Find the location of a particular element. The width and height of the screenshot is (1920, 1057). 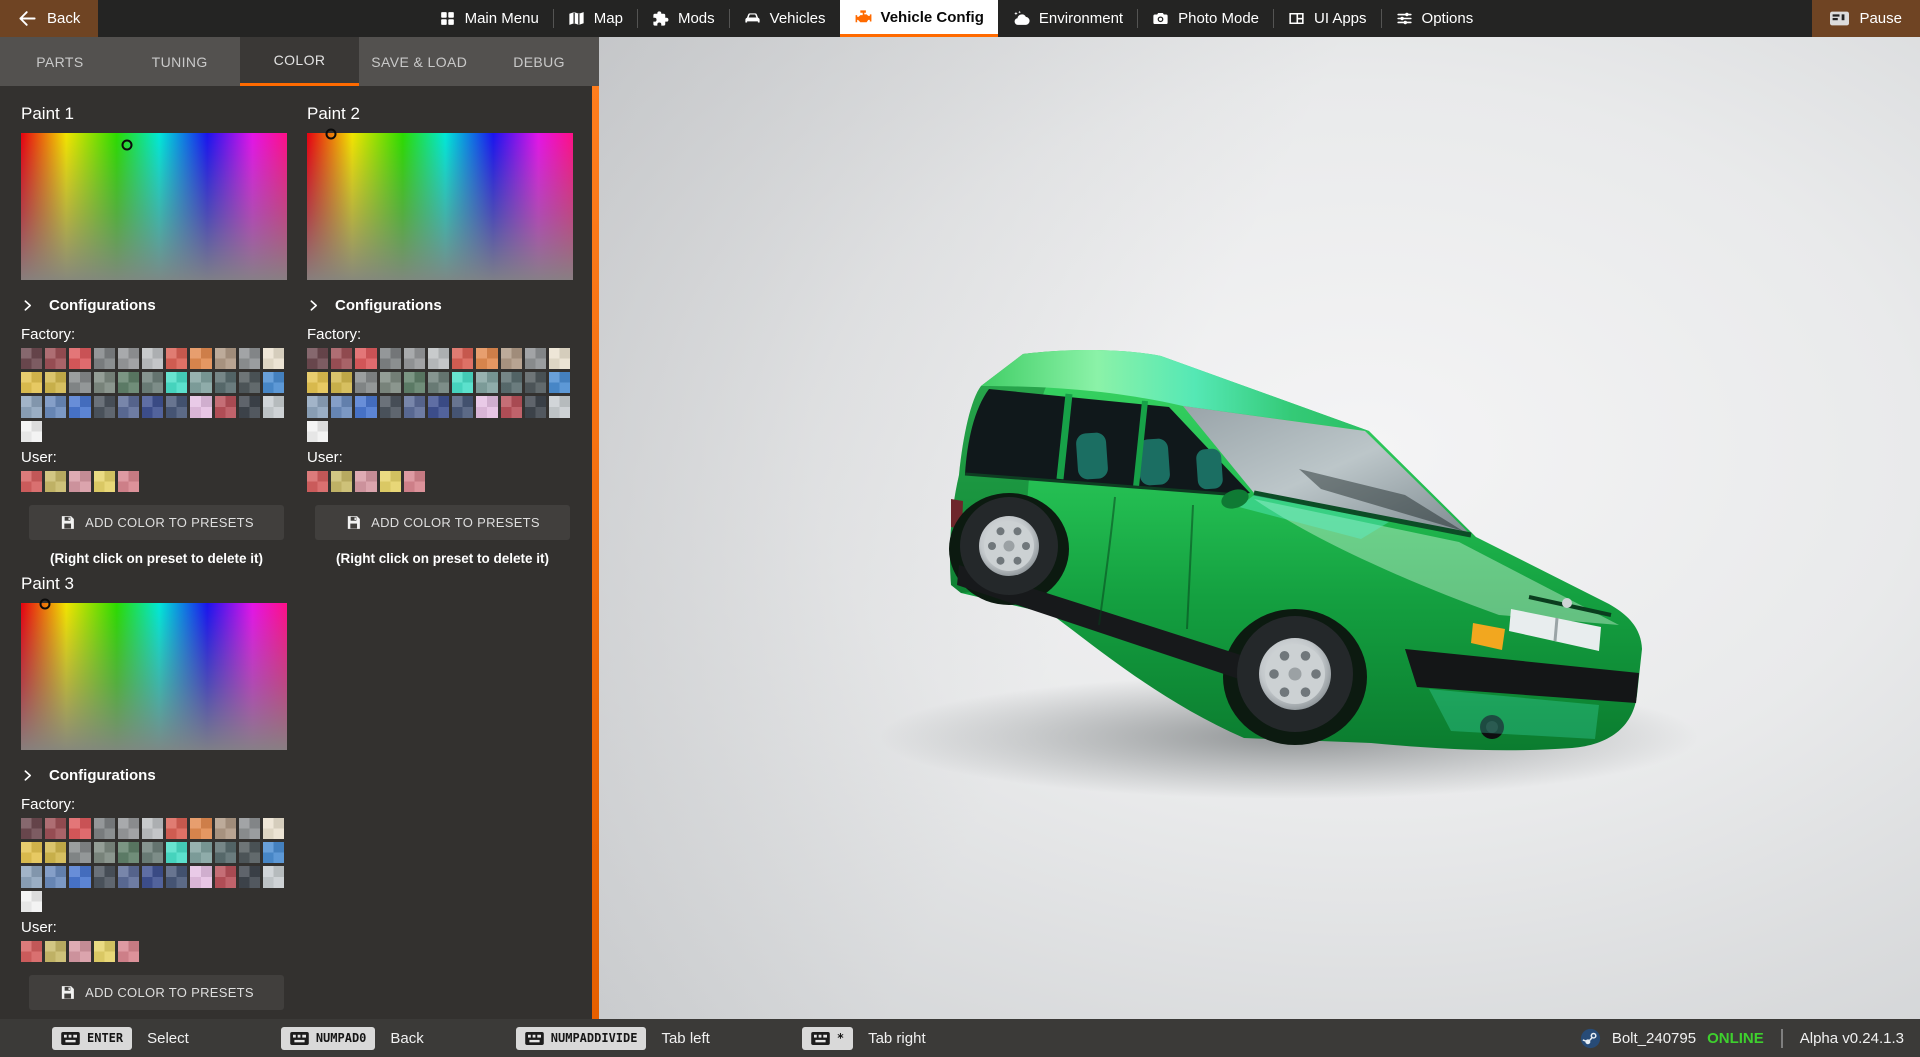

back-button: Back is located at coordinates (49, 18).